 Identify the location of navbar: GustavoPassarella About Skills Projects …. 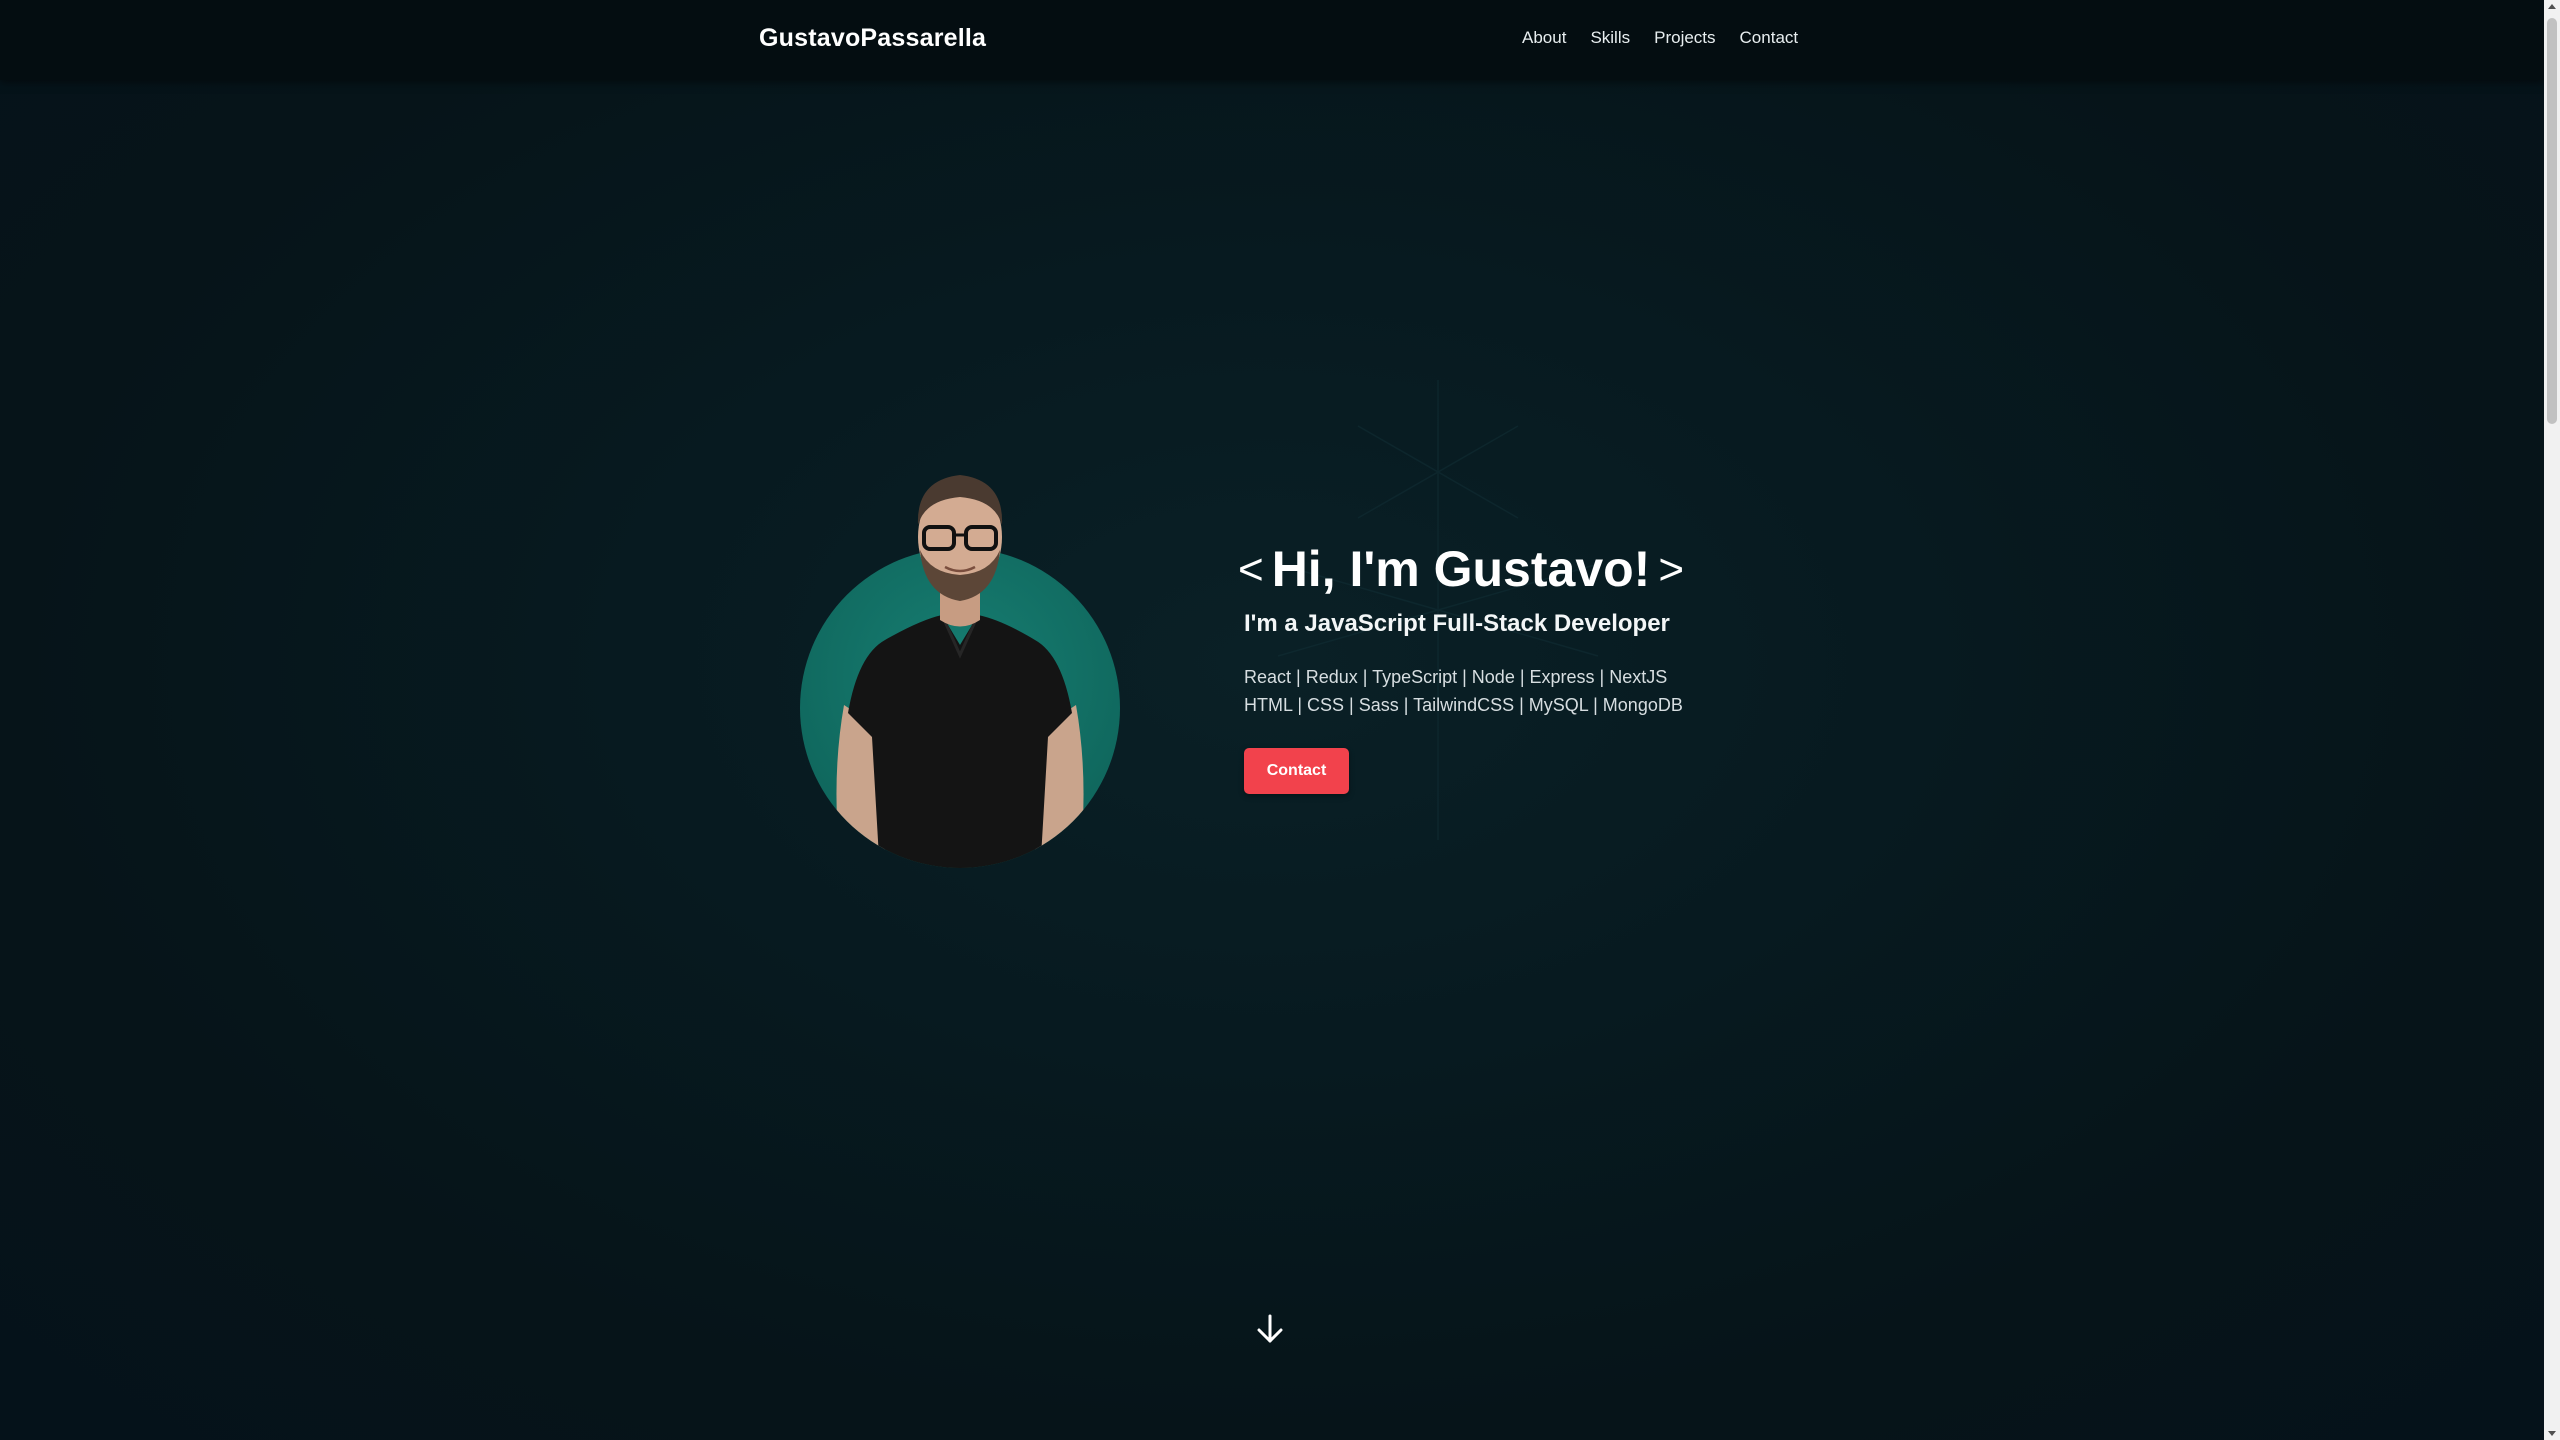
(1272, 40).